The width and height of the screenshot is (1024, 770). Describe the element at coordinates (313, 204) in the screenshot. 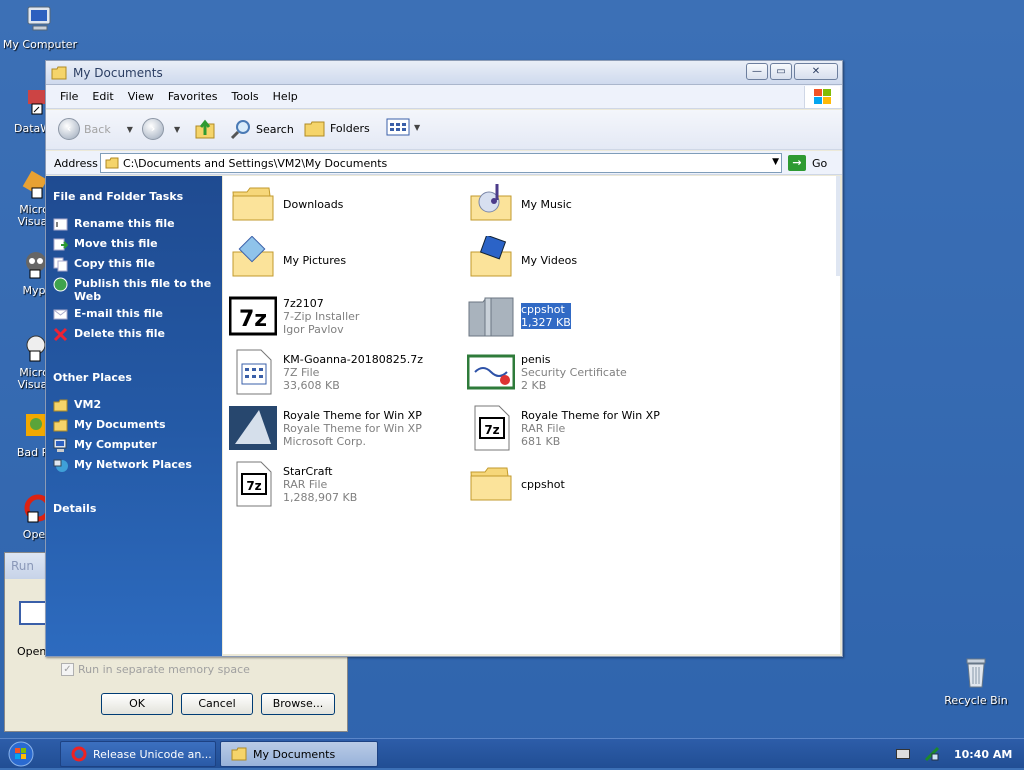

I see `file-name: Downloads` at that location.